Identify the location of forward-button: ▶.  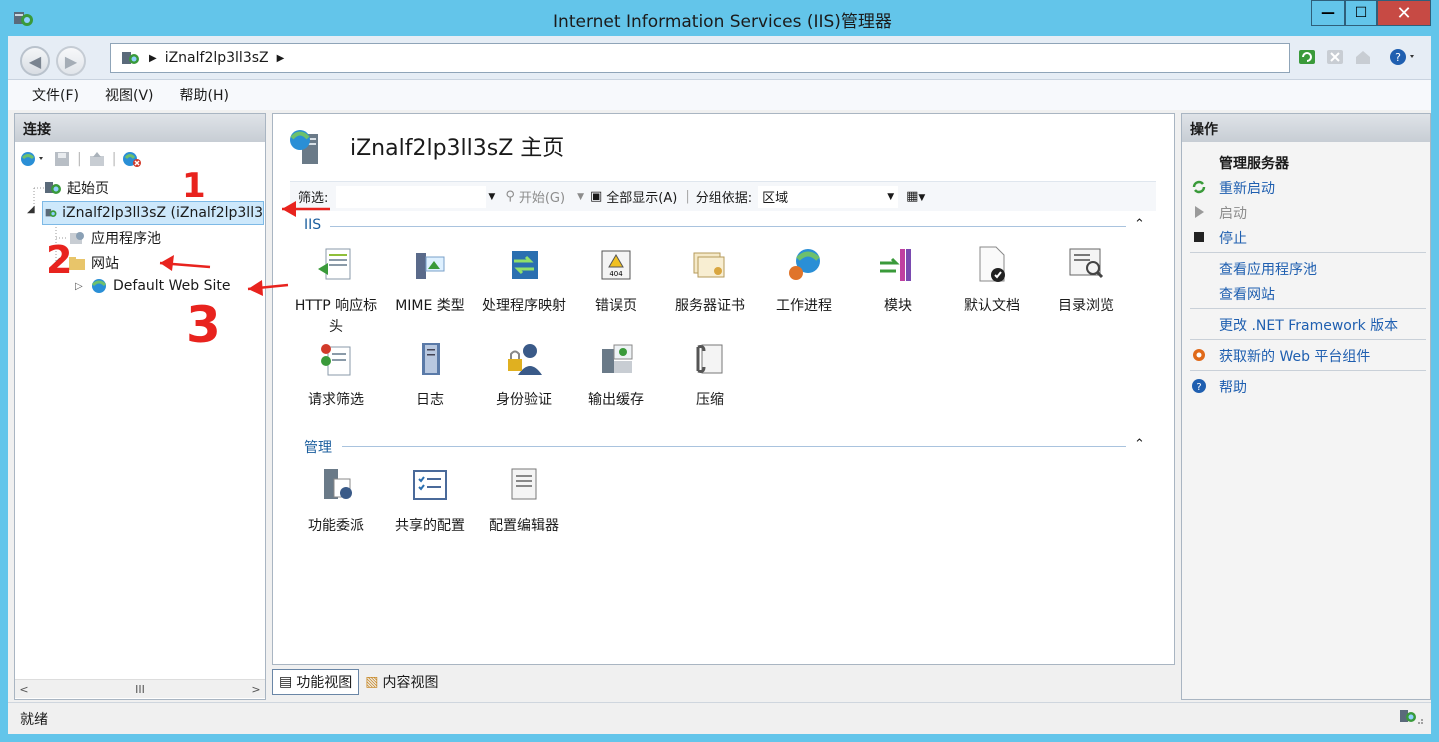
(71, 61).